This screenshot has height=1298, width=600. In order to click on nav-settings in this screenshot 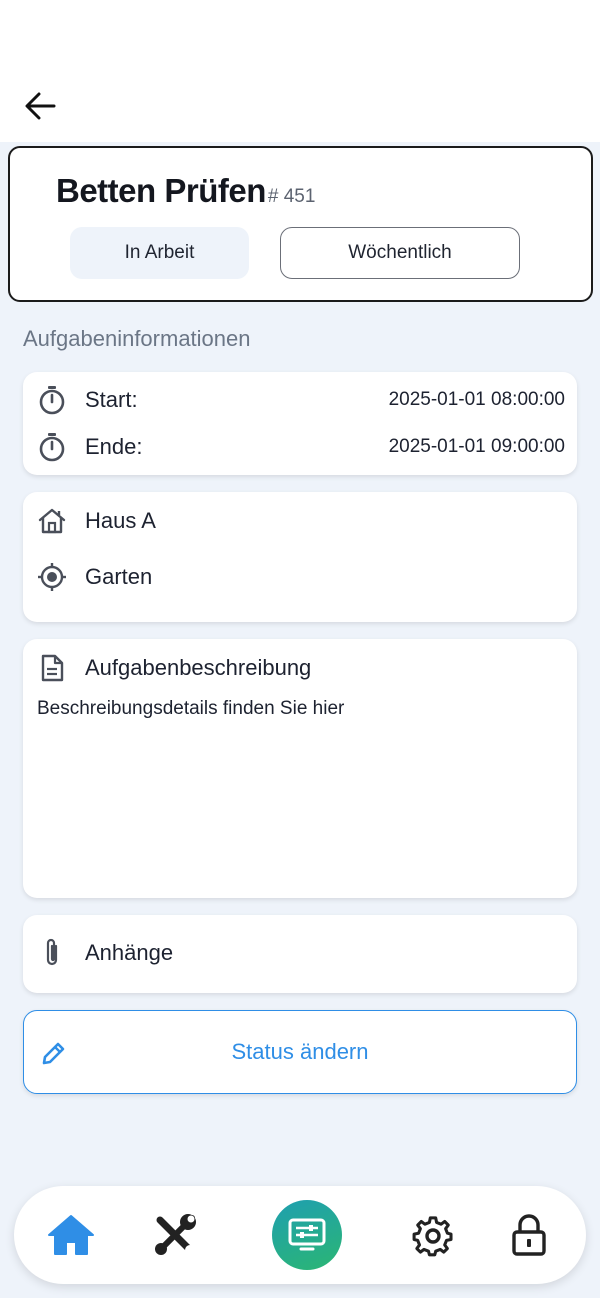, I will do `click(433, 1235)`.